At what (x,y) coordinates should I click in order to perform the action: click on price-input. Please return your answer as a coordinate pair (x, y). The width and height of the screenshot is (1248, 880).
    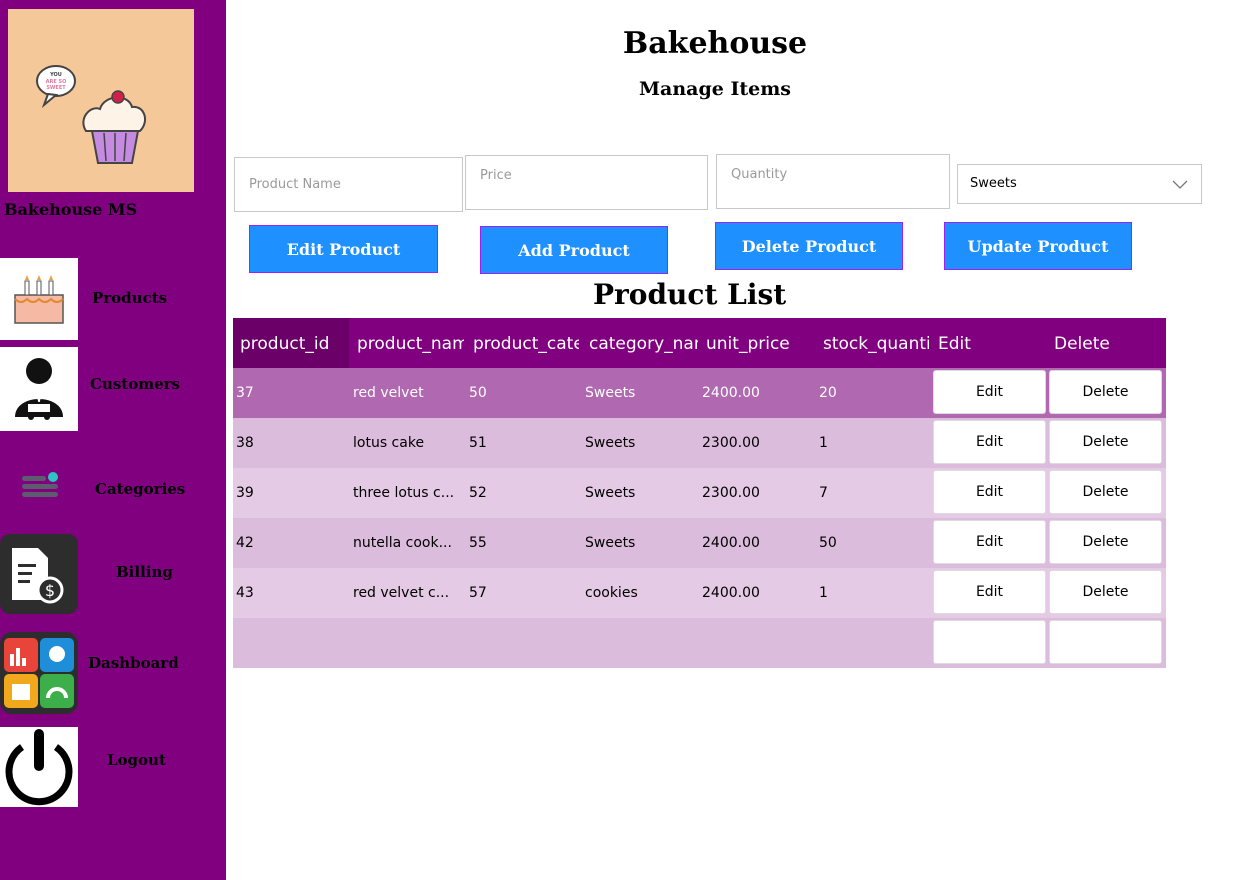
    Looking at the image, I should click on (586, 182).